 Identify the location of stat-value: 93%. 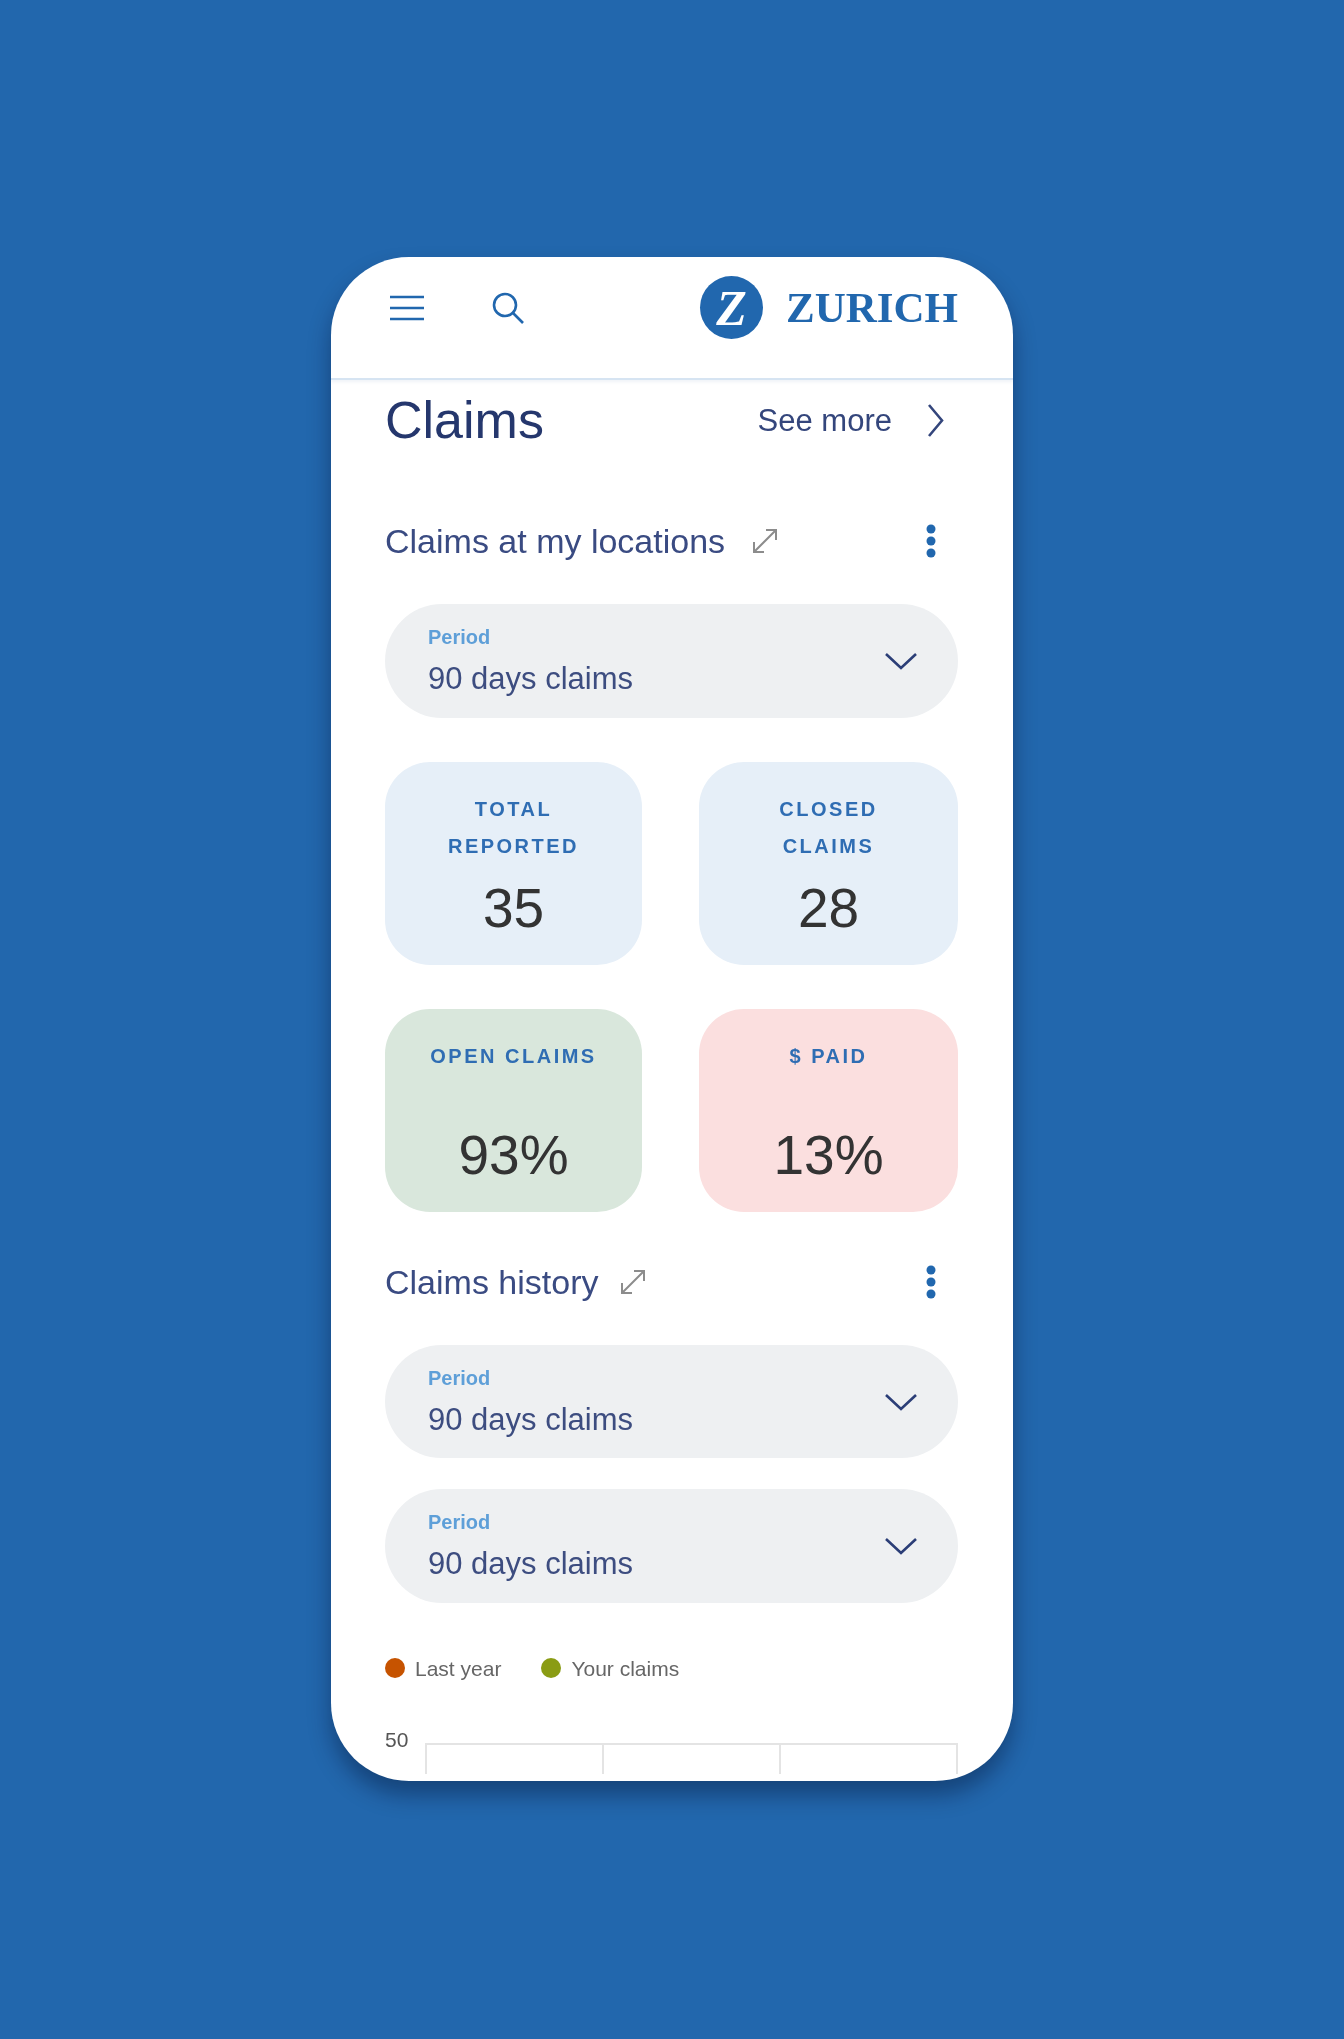
(513, 1155).